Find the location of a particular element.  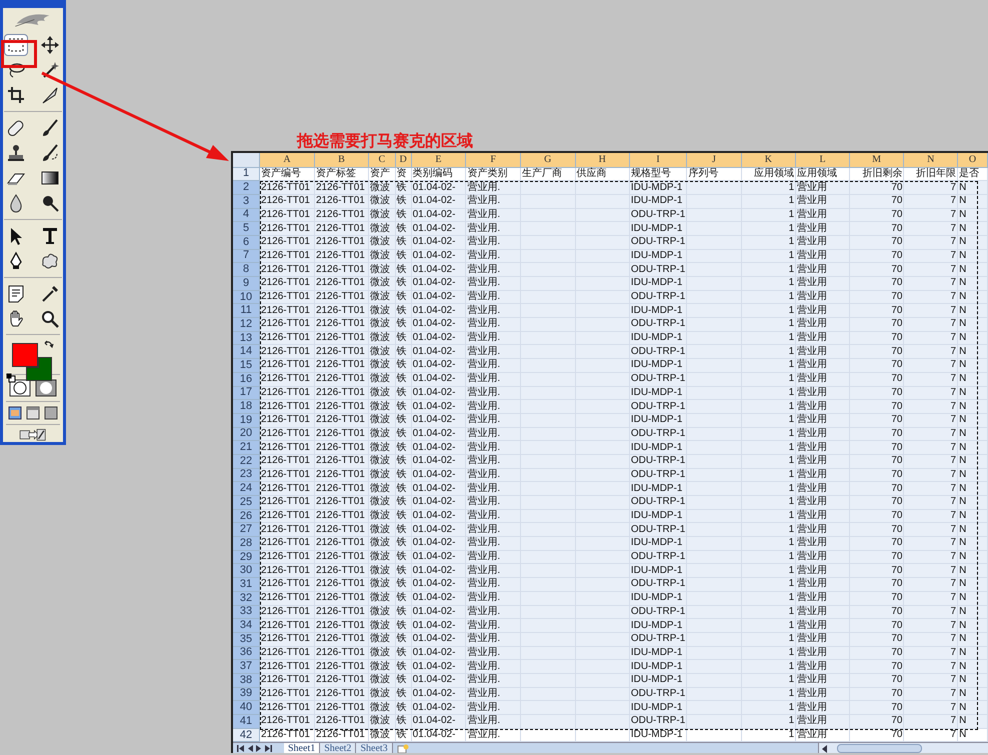

row-header: 36 is located at coordinates (246, 653).